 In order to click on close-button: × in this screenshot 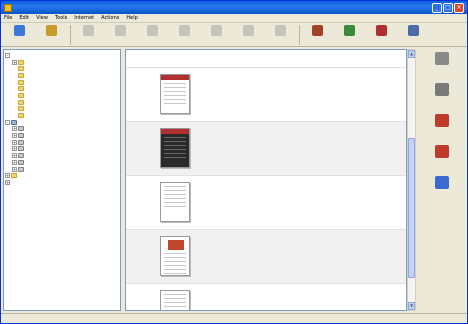, I will do `click(459, 7)`.